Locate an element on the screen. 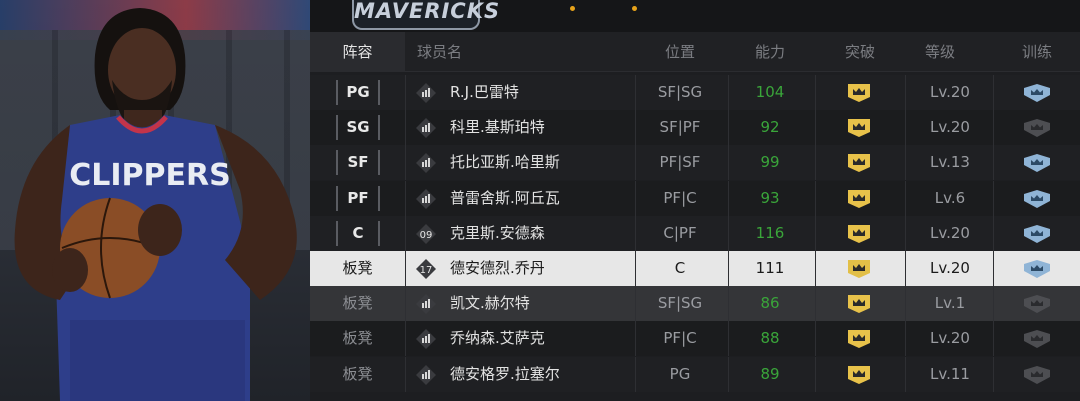 The height and width of the screenshot is (401, 1080). player-ability: 99 is located at coordinates (770, 162).